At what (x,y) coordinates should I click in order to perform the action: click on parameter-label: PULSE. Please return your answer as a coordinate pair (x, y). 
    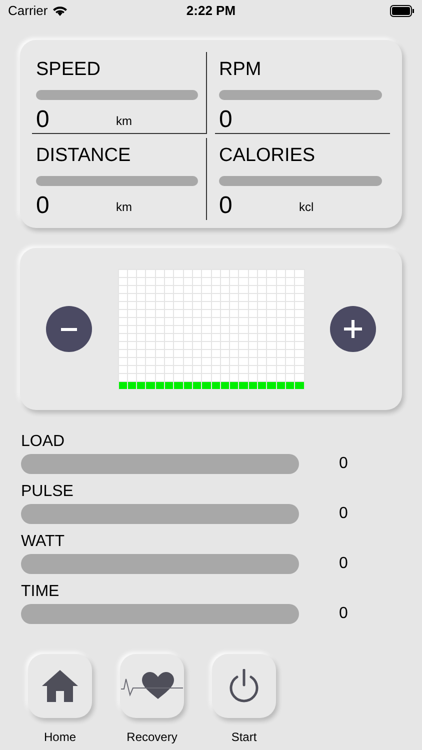
    Looking at the image, I should click on (47, 492).